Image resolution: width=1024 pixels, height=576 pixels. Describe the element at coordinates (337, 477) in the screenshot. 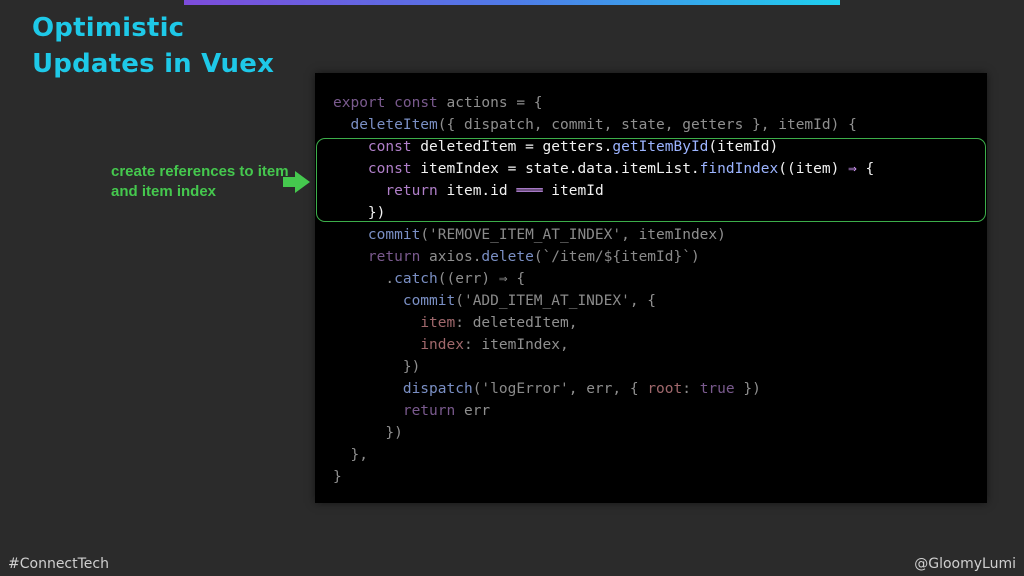

I see `code-line: }` at that location.